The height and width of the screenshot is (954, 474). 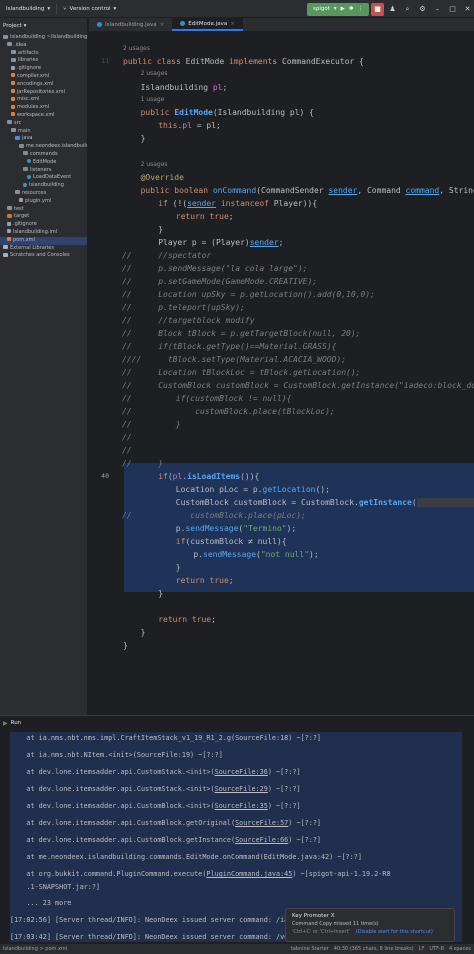 What do you see at coordinates (241, 772) in the screenshot?
I see `source-link: SourceFile:36` at bounding box center [241, 772].